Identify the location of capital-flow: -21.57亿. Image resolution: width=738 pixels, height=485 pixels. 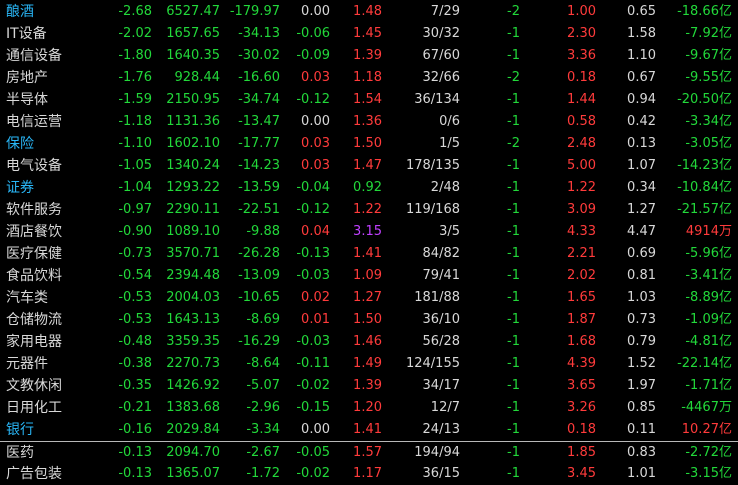
(696, 210).